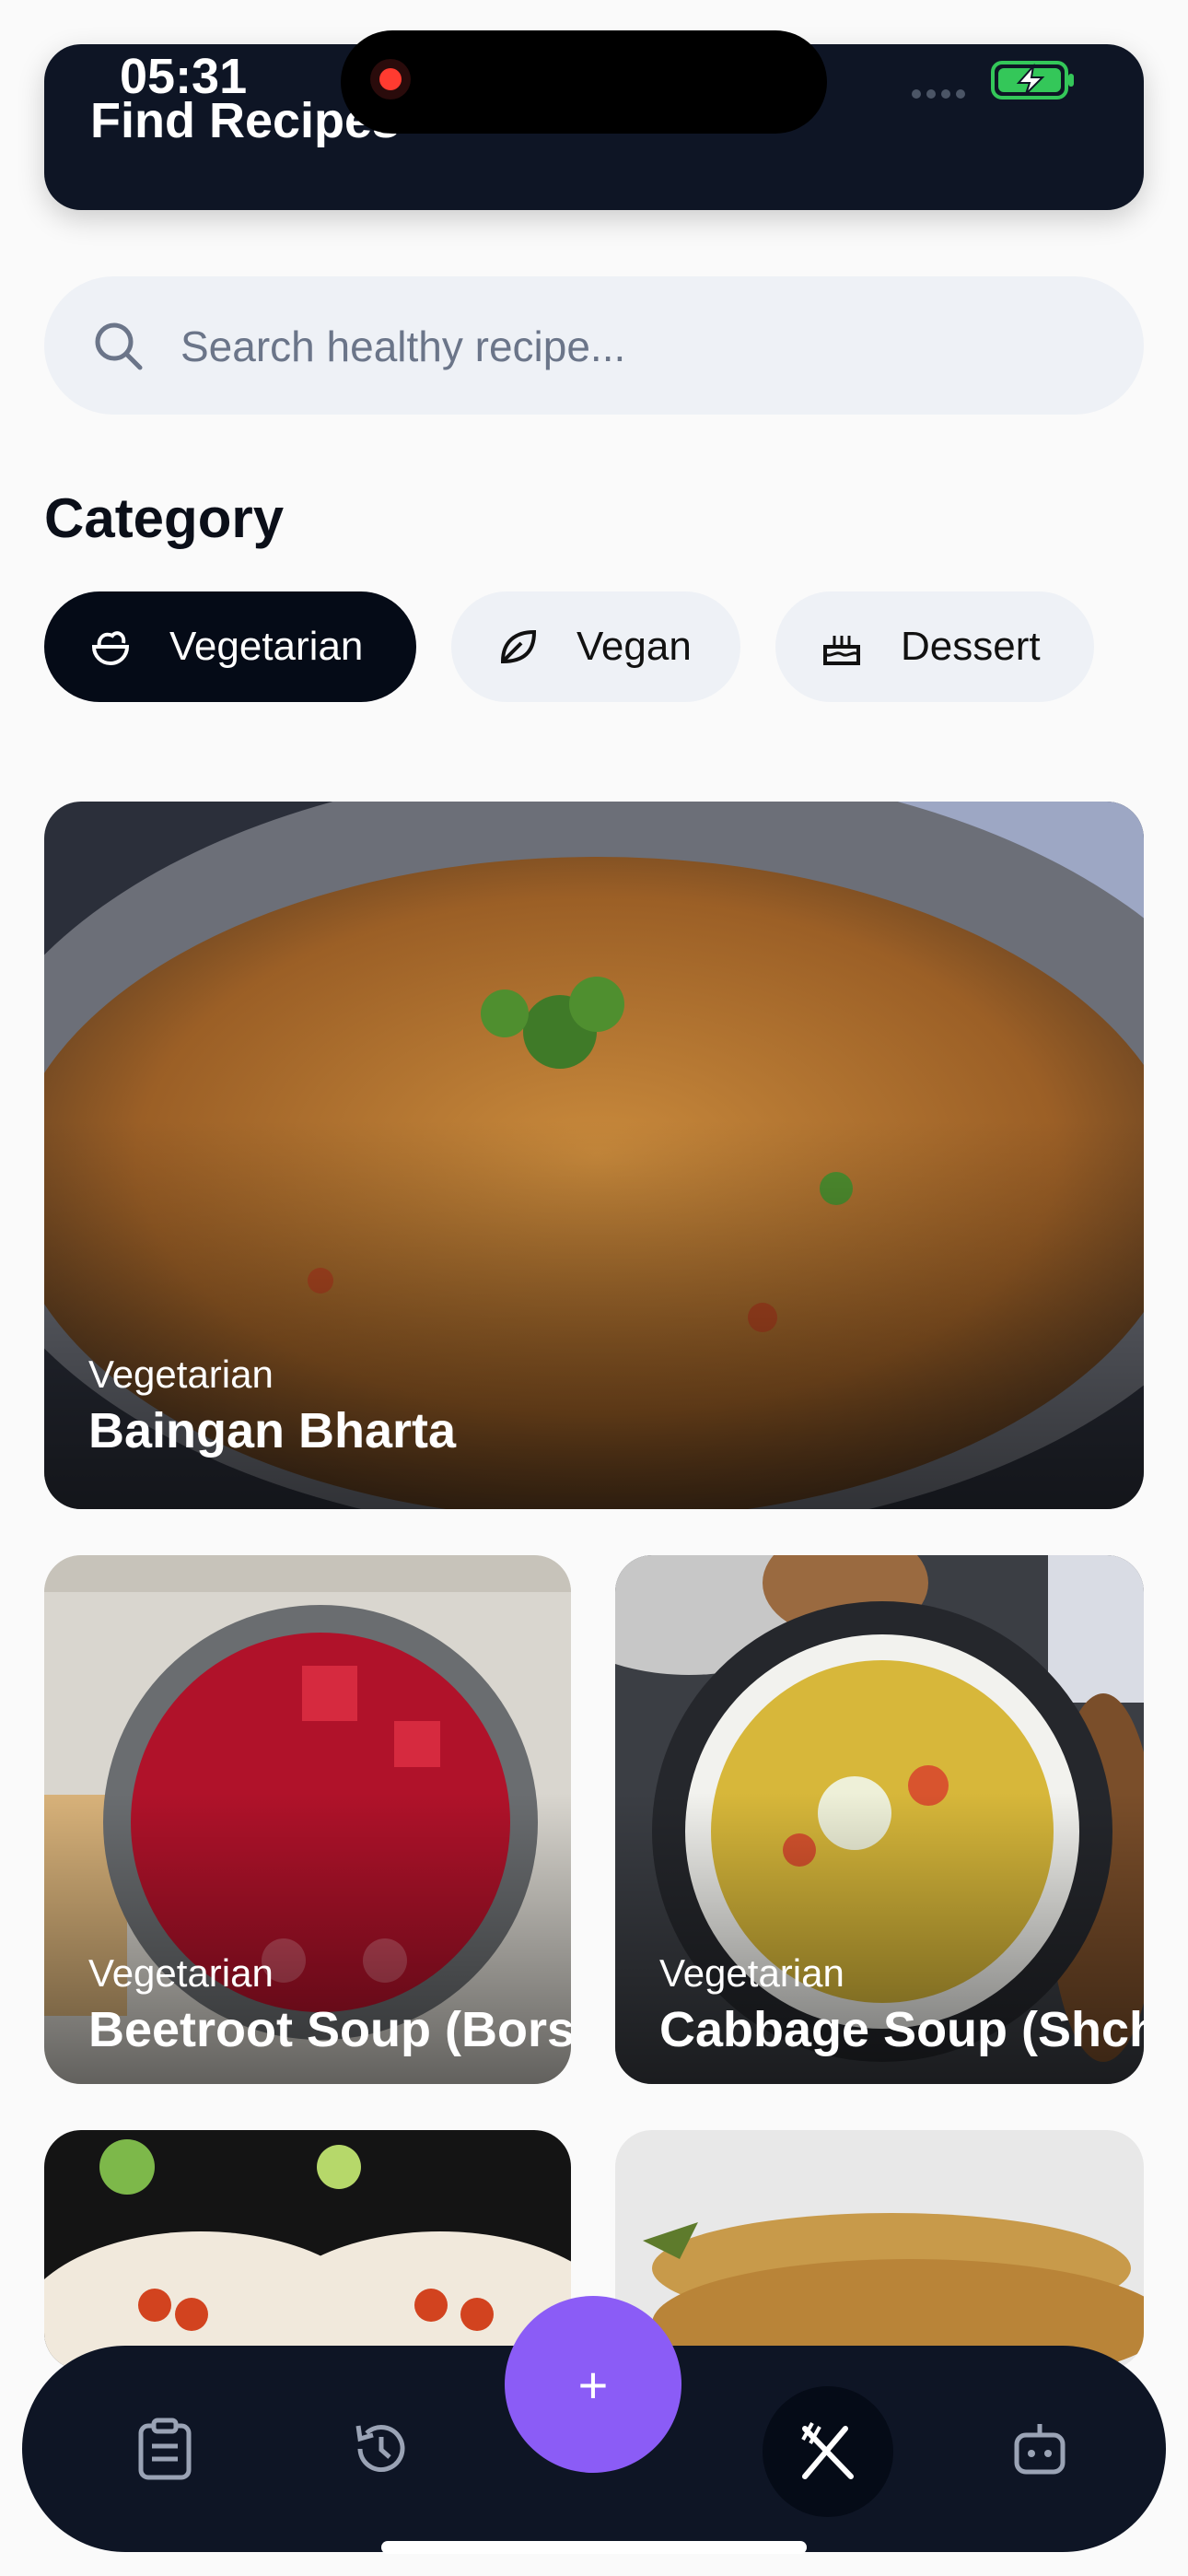  I want to click on search-icon, so click(119, 346).